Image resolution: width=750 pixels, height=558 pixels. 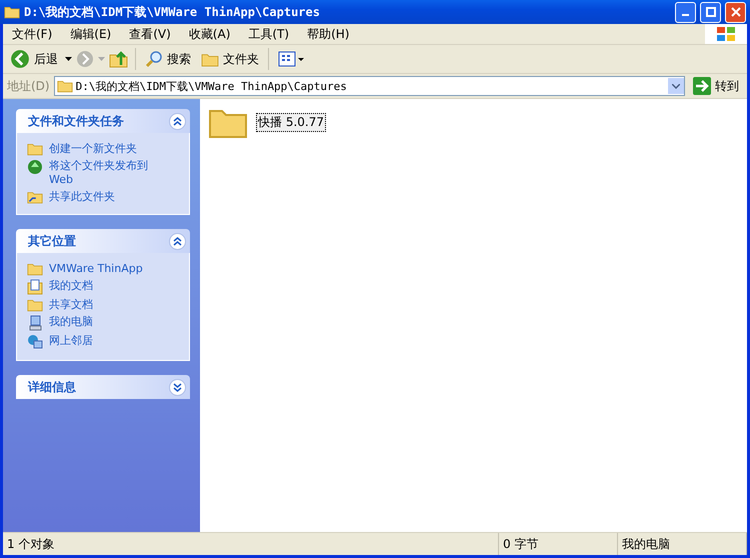 I want to click on status-text: 1 个对象, so click(x=251, y=544).